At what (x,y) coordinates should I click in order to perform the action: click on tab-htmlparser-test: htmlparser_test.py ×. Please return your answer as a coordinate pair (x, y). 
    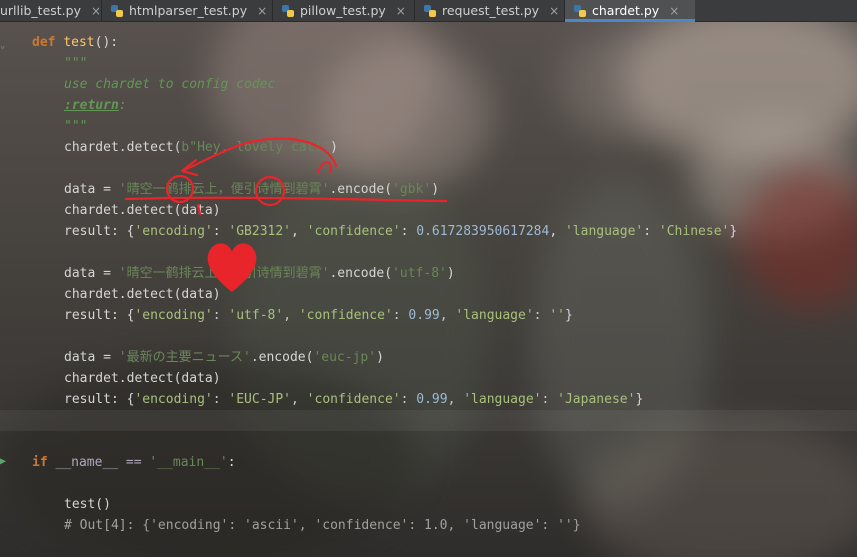
    Looking at the image, I should click on (189, 10).